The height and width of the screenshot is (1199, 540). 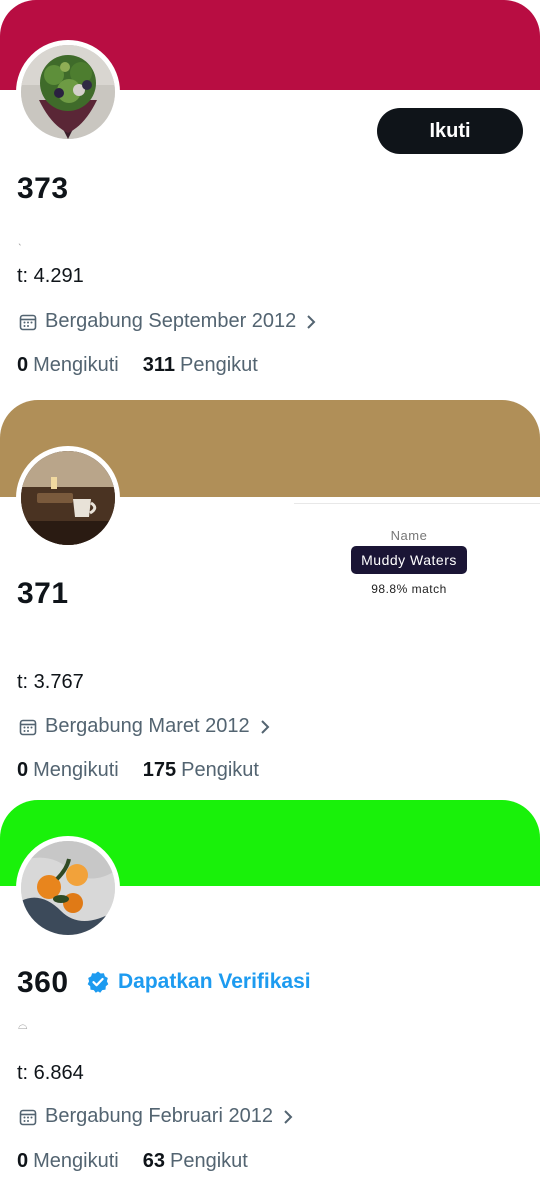 What do you see at coordinates (138, 770) in the screenshot?
I see `follow-stats: 0 Mengikuti 175 Pengikut` at bounding box center [138, 770].